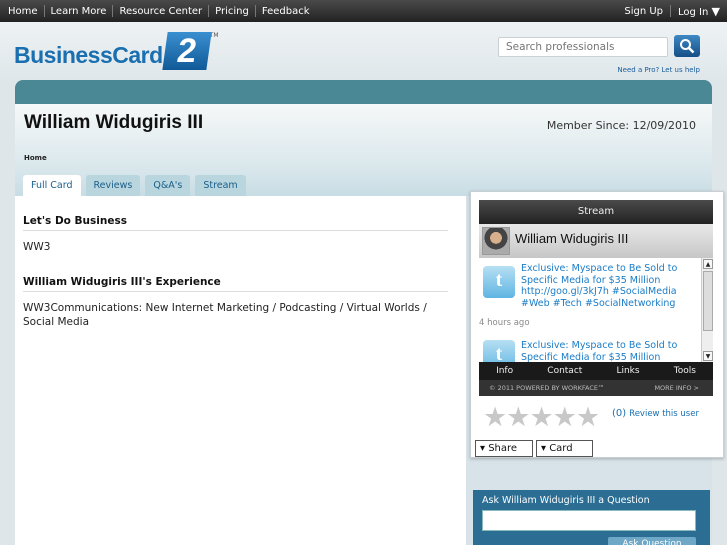 This screenshot has width=727, height=545. Describe the element at coordinates (504, 323) in the screenshot. I see `tweet-time: 4 hours ago` at that location.